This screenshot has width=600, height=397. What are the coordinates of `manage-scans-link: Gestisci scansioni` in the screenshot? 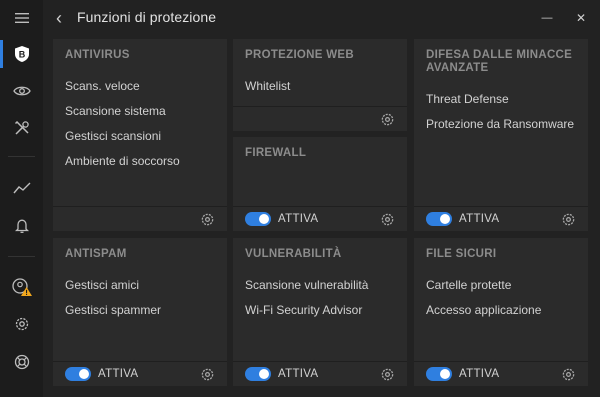 It's located at (113, 136).